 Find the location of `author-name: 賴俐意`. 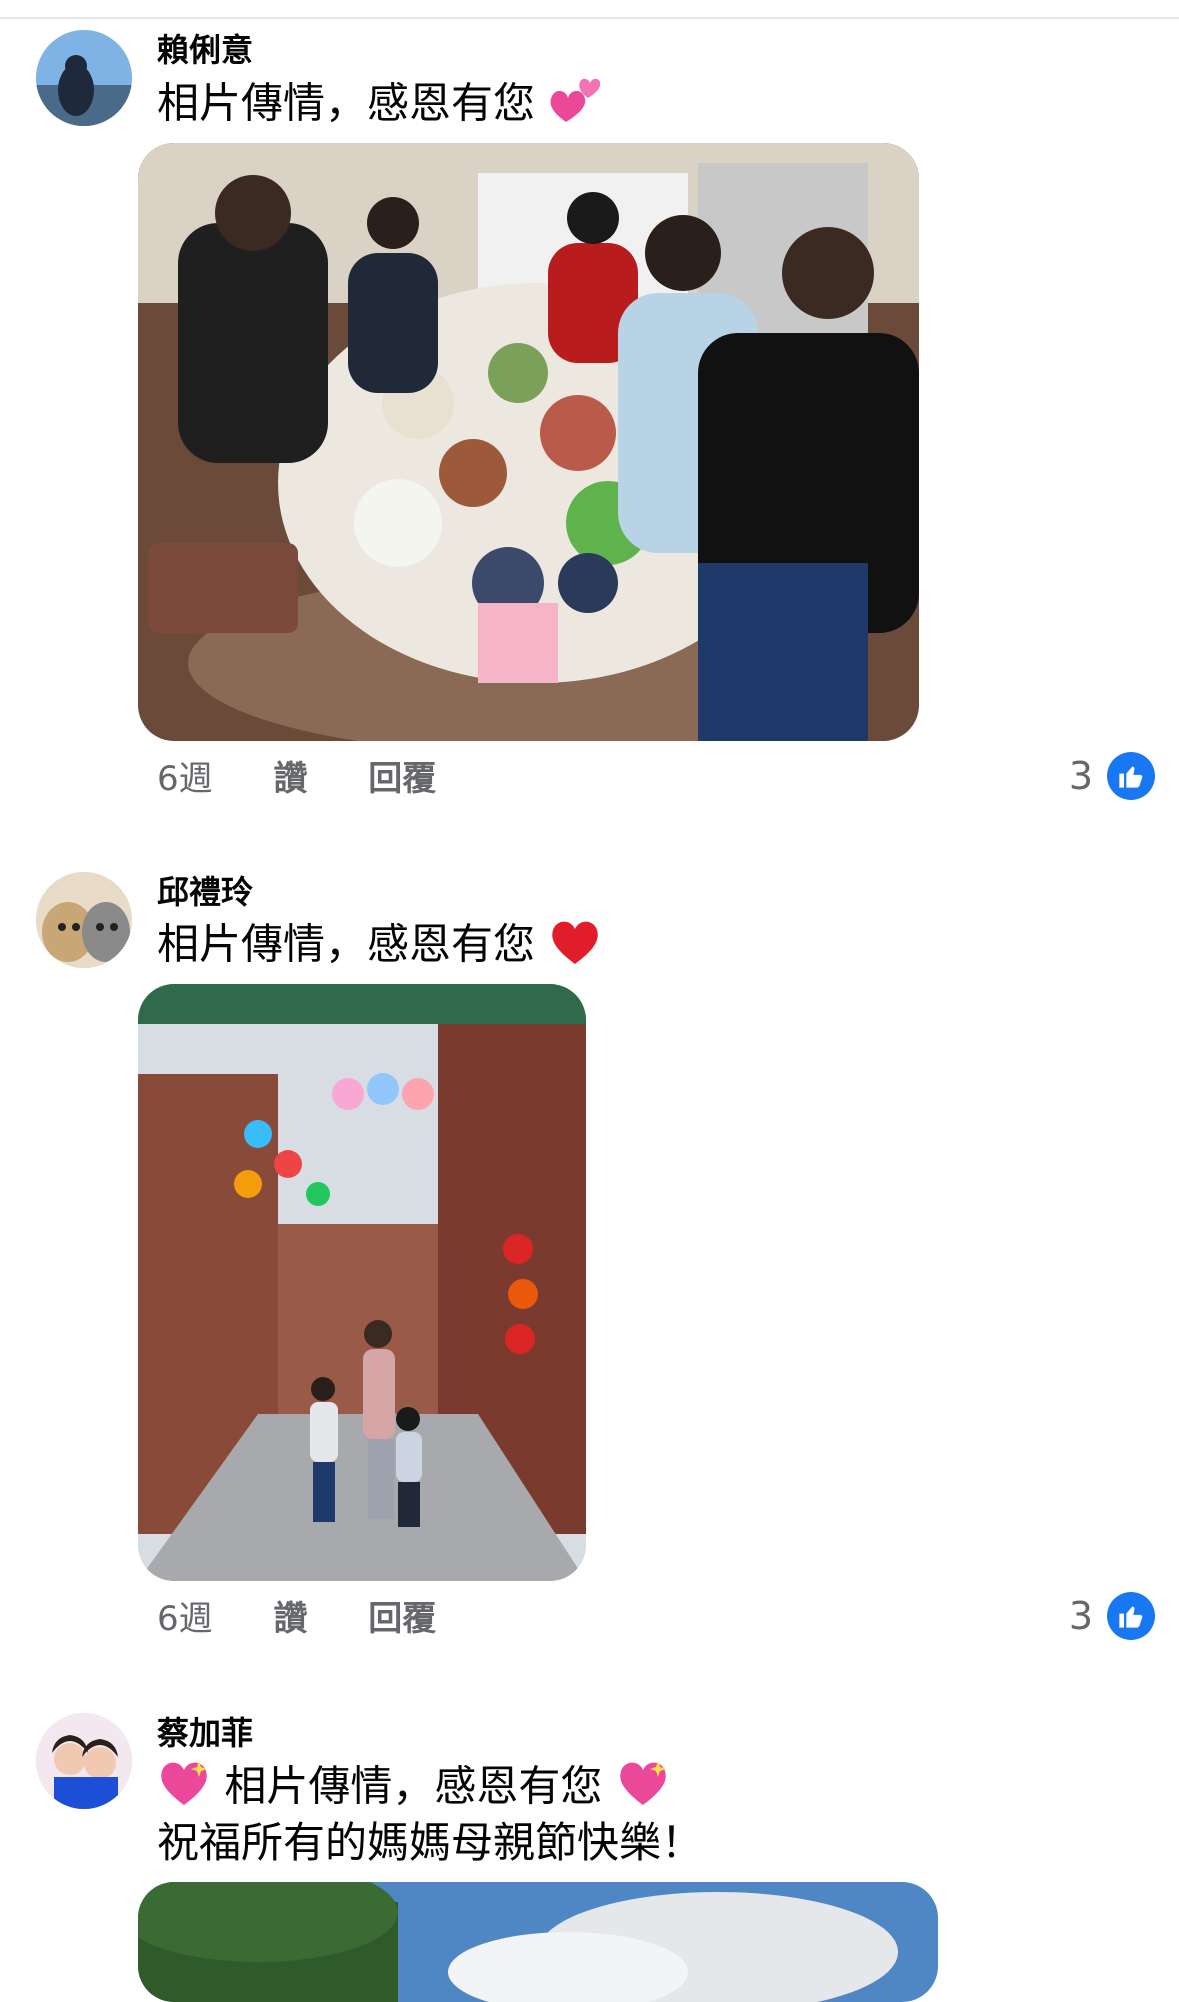

author-name: 賴俐意 is located at coordinates (205, 50).